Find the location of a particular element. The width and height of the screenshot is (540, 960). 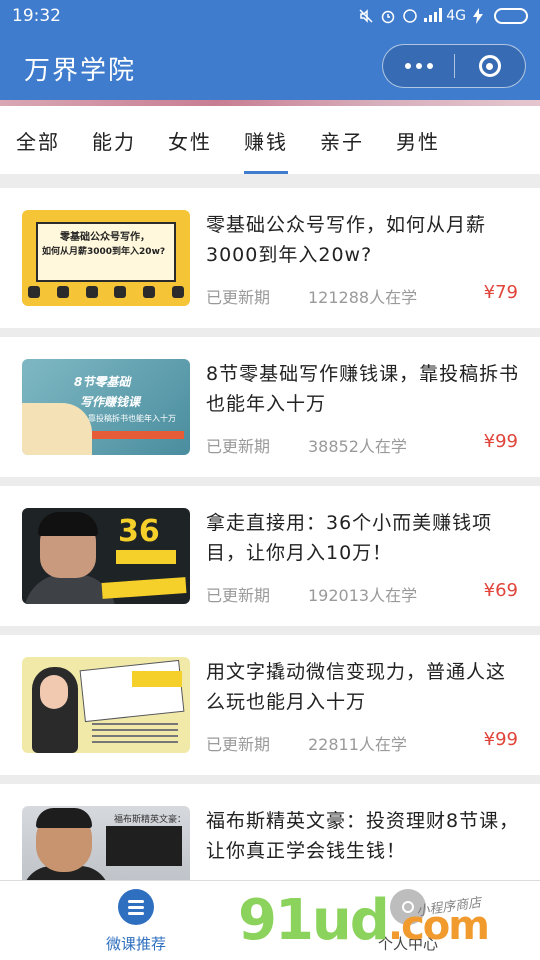

thumbnail-badge is located at coordinates (146, 557).